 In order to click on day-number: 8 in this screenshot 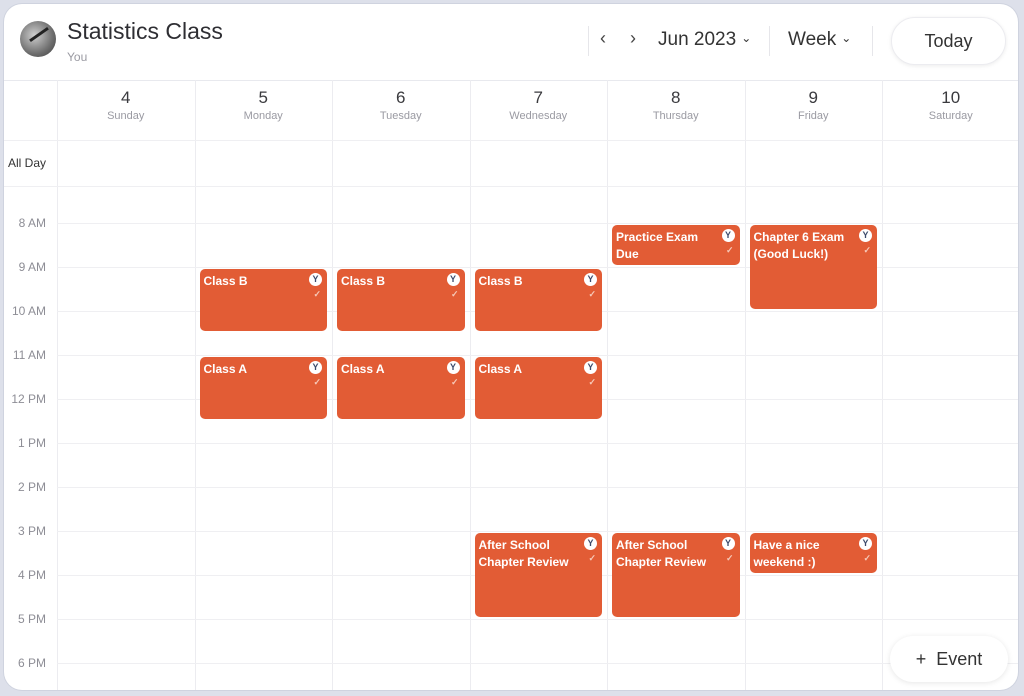, I will do `click(676, 97)`.